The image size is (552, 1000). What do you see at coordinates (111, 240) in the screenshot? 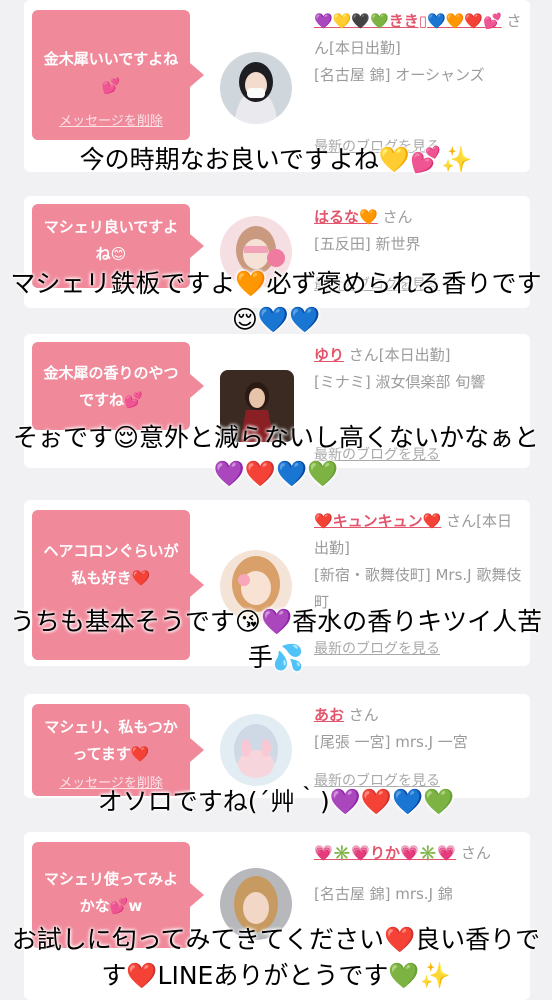
I see `message-text: マシェリ良いですよね😊` at bounding box center [111, 240].